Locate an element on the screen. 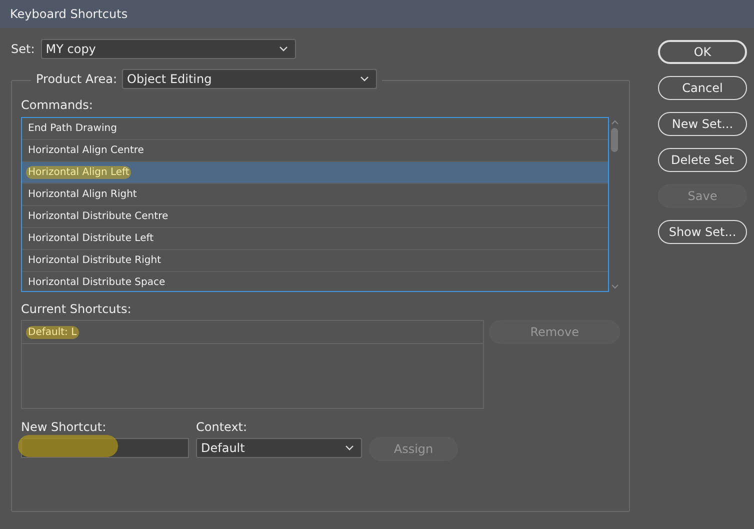  dialog-button: OK is located at coordinates (702, 52).